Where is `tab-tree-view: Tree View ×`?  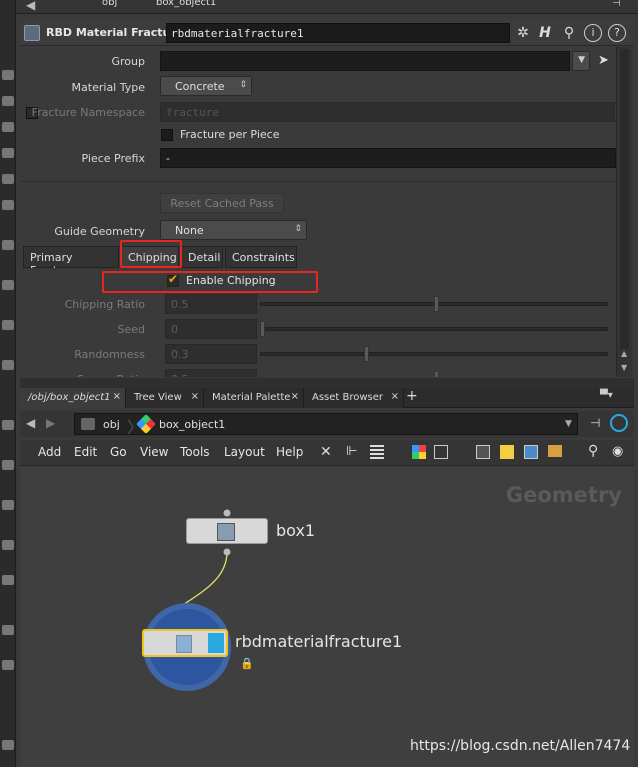
tab-tree-view: Tree View × is located at coordinates (165, 398).